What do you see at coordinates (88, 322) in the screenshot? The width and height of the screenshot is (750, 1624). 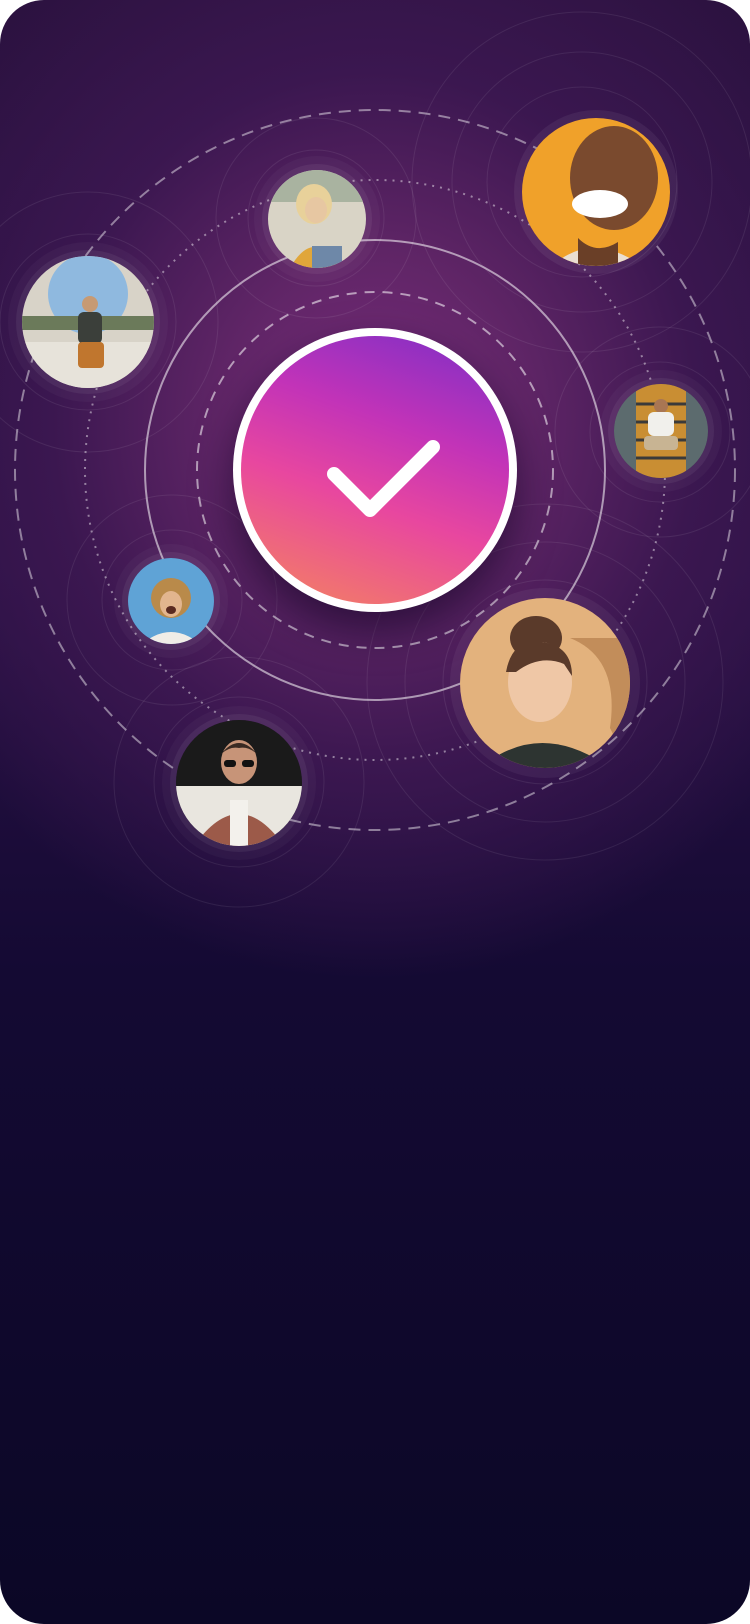 I see `avatar-man-sitting-wall` at bounding box center [88, 322].